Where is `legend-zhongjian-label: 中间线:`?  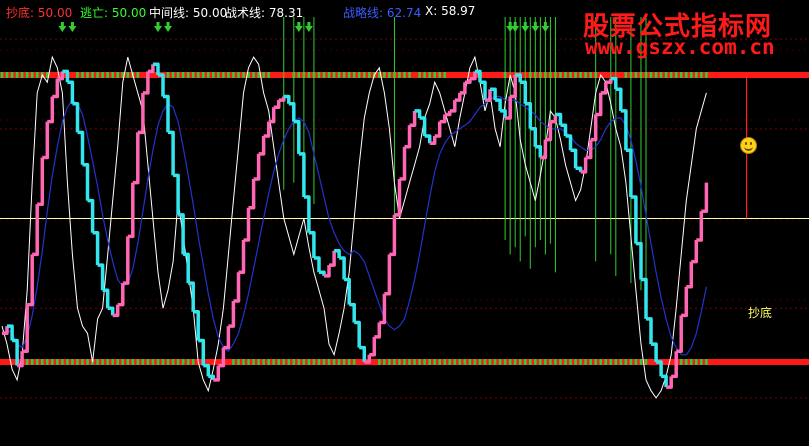 legend-zhongjian-label: 中间线: is located at coordinates (171, 13).